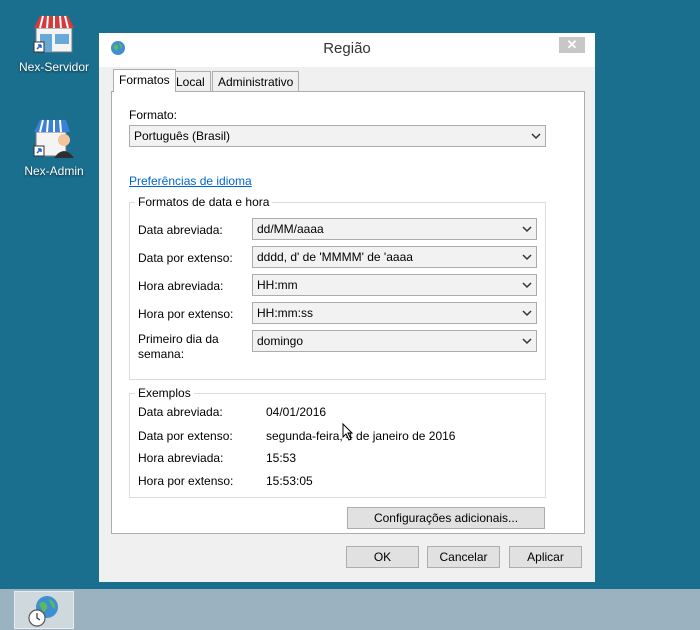 This screenshot has height=630, width=700. Describe the element at coordinates (182, 136) in the screenshot. I see `format-select-value: Português (Brasil)` at that location.